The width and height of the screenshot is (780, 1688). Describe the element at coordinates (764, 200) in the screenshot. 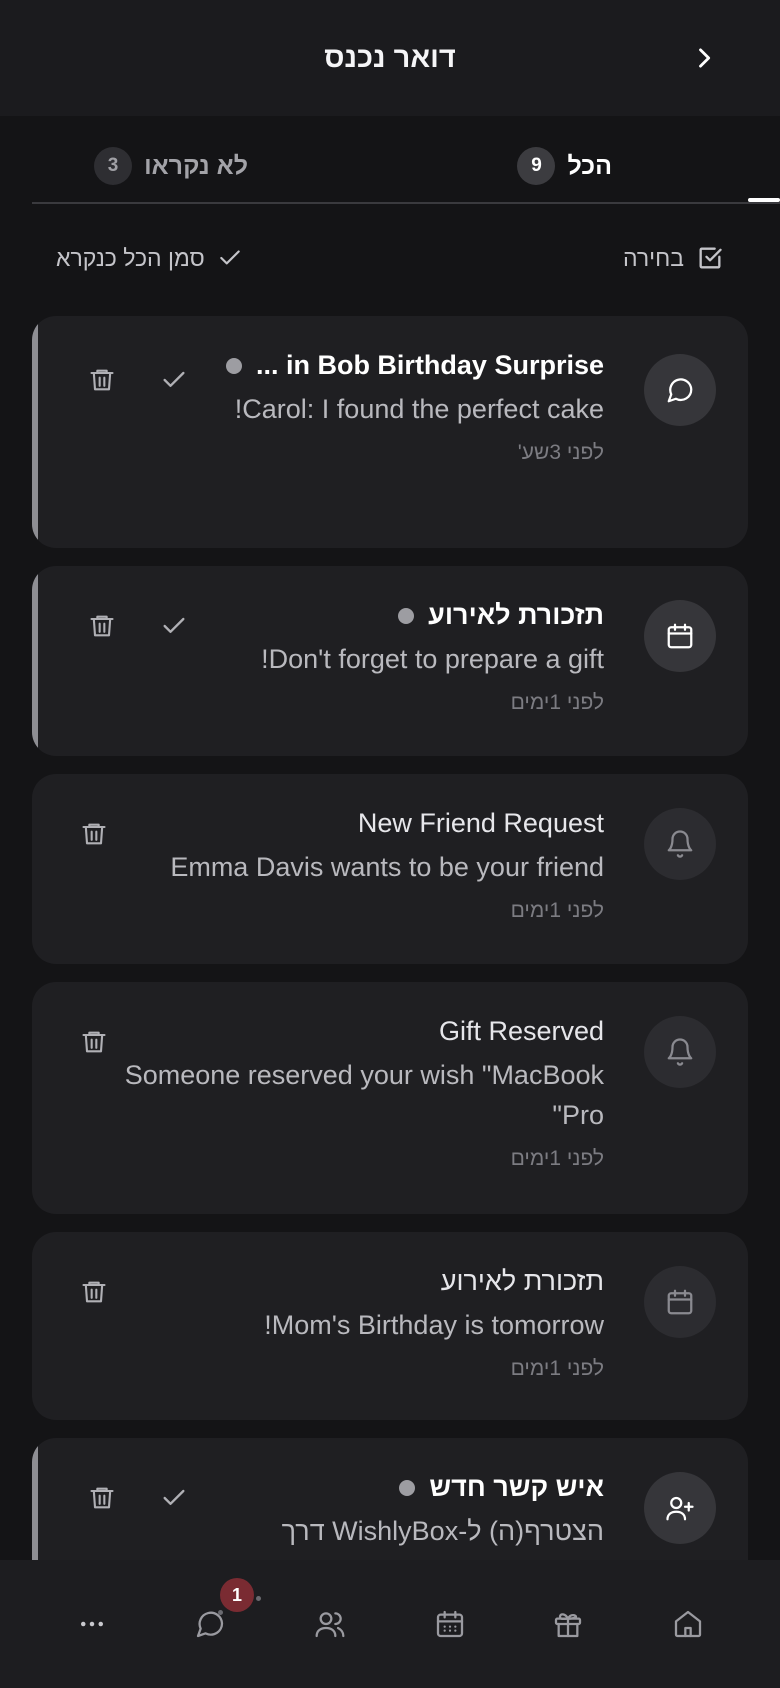

I see `active-tab-indicator` at that location.